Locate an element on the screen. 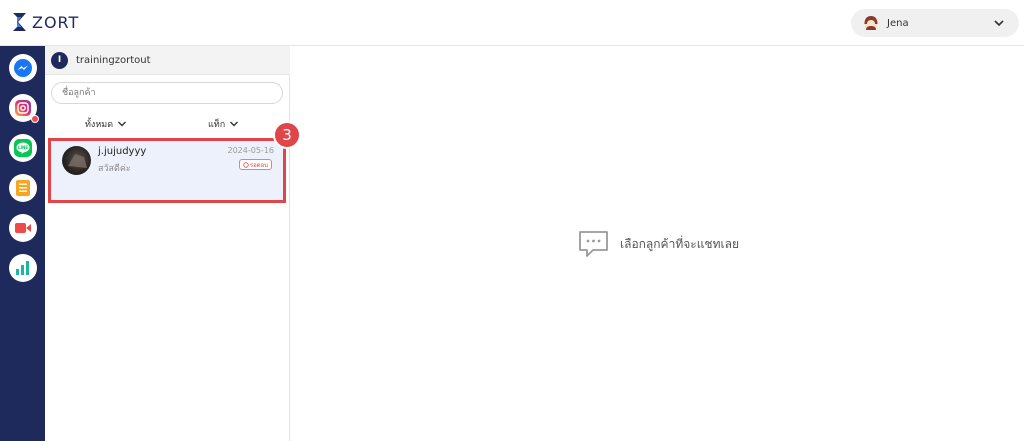 The image size is (1024, 441). zort-logo: ZORT is located at coordinates (45, 22).